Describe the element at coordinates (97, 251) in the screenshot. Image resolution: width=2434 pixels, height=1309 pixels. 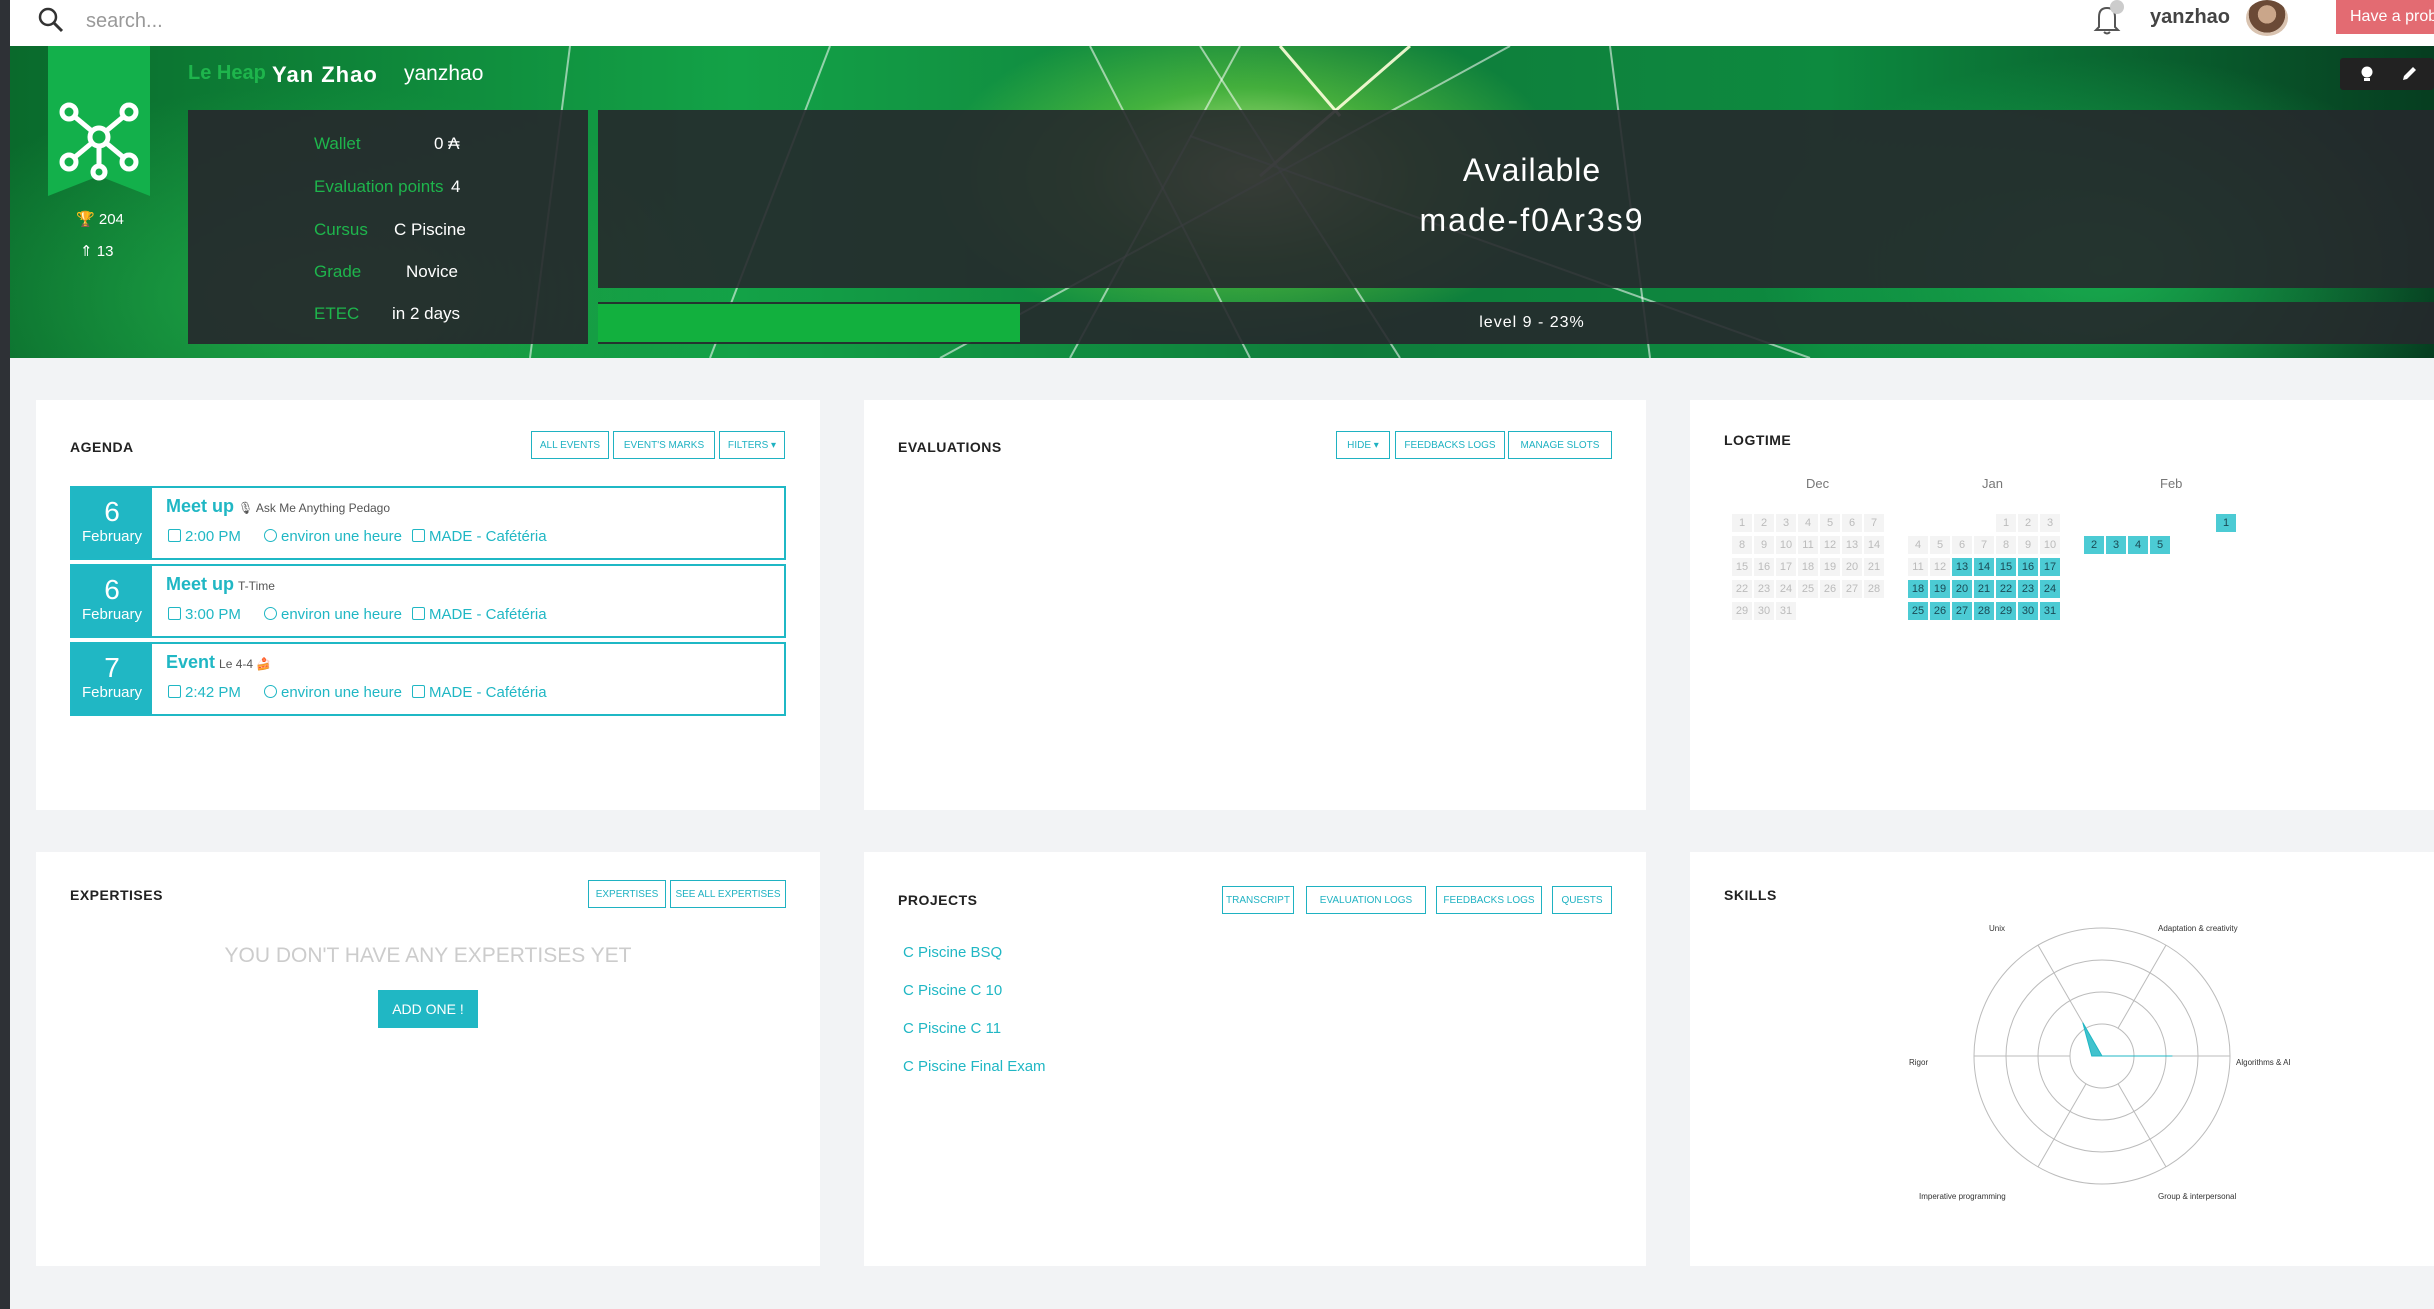
I see `achievements-stat: ⇑ 13` at that location.